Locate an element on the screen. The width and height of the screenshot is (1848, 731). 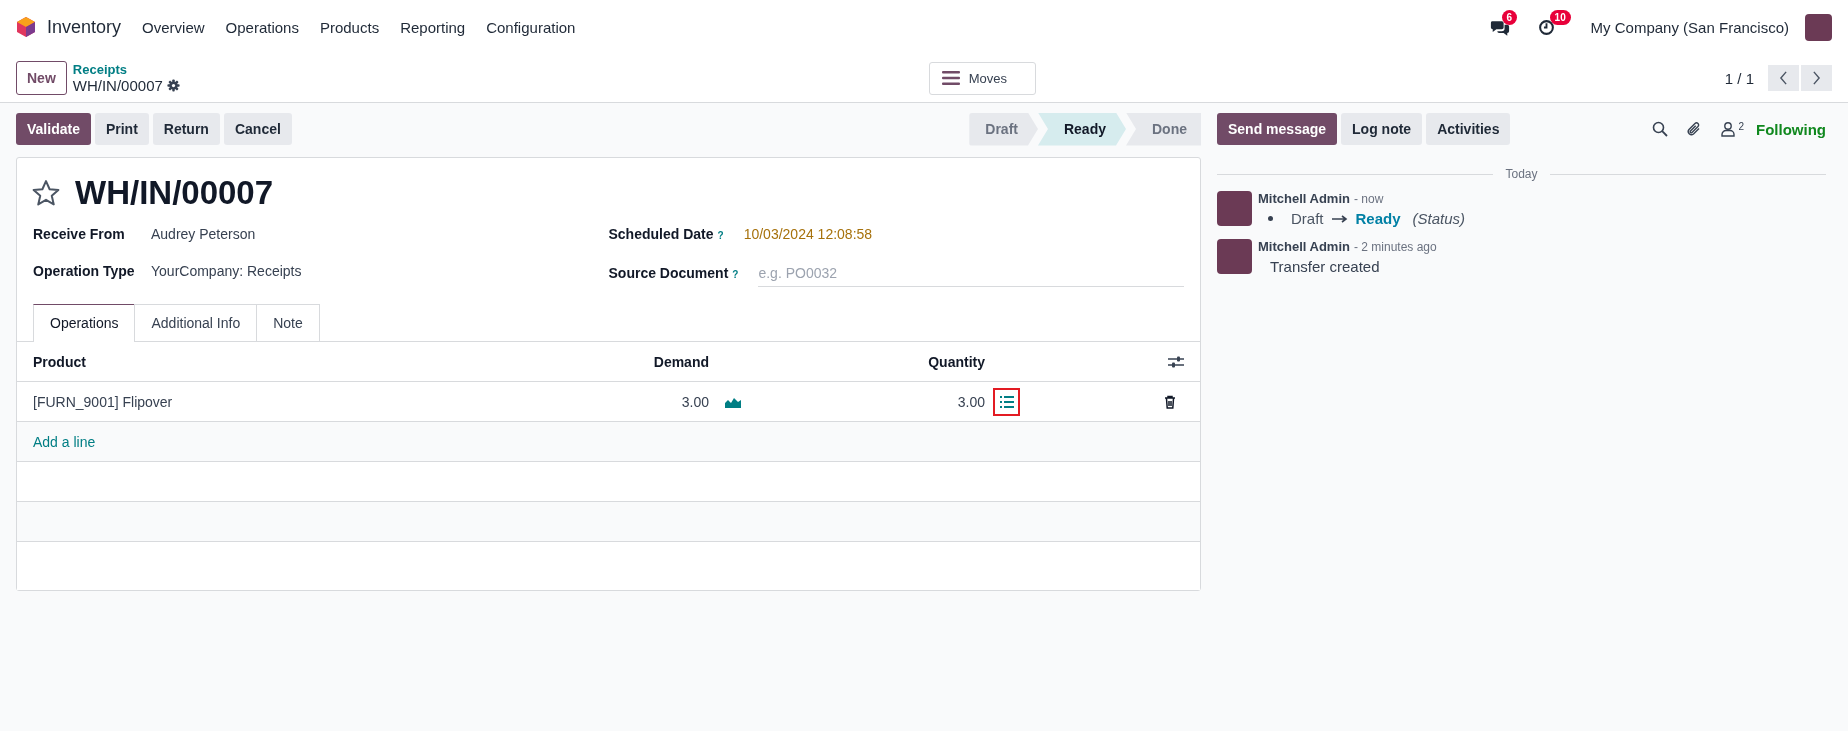
message-text: Transfer created is located at coordinates (1325, 266).